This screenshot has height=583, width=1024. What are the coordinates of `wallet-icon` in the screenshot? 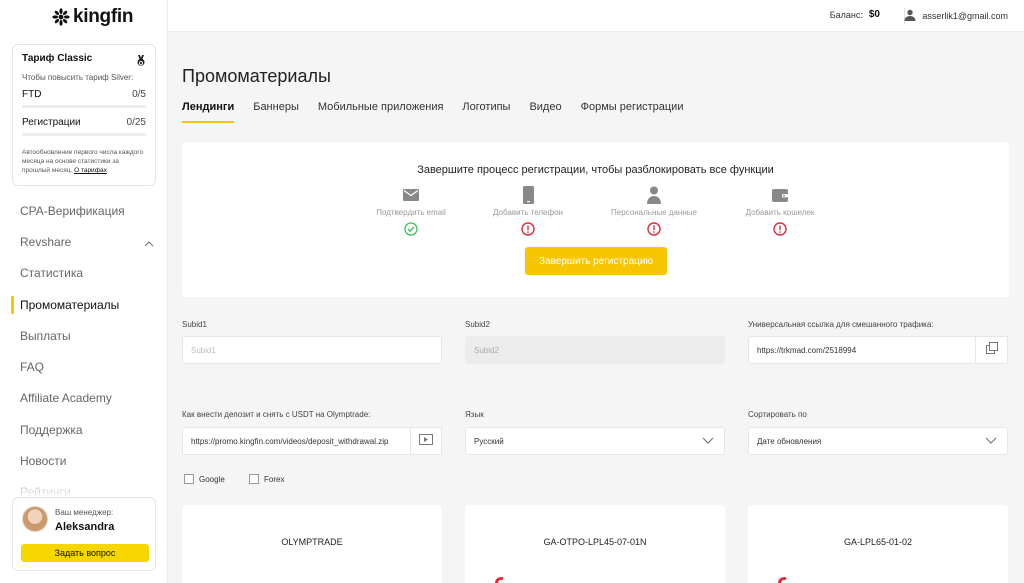 It's located at (780, 195).